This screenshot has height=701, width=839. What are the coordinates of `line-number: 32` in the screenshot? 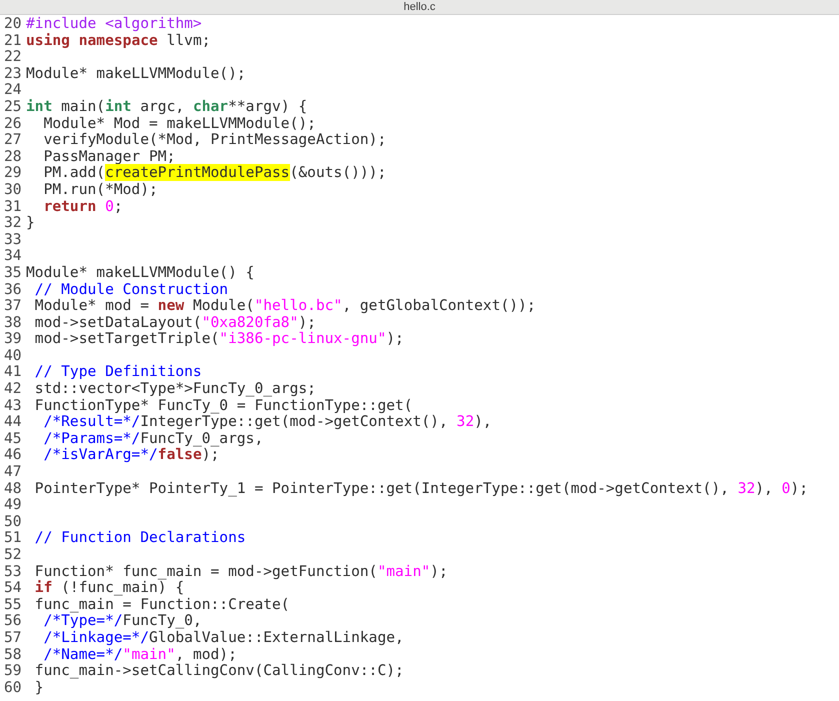 It's located at (13, 223).